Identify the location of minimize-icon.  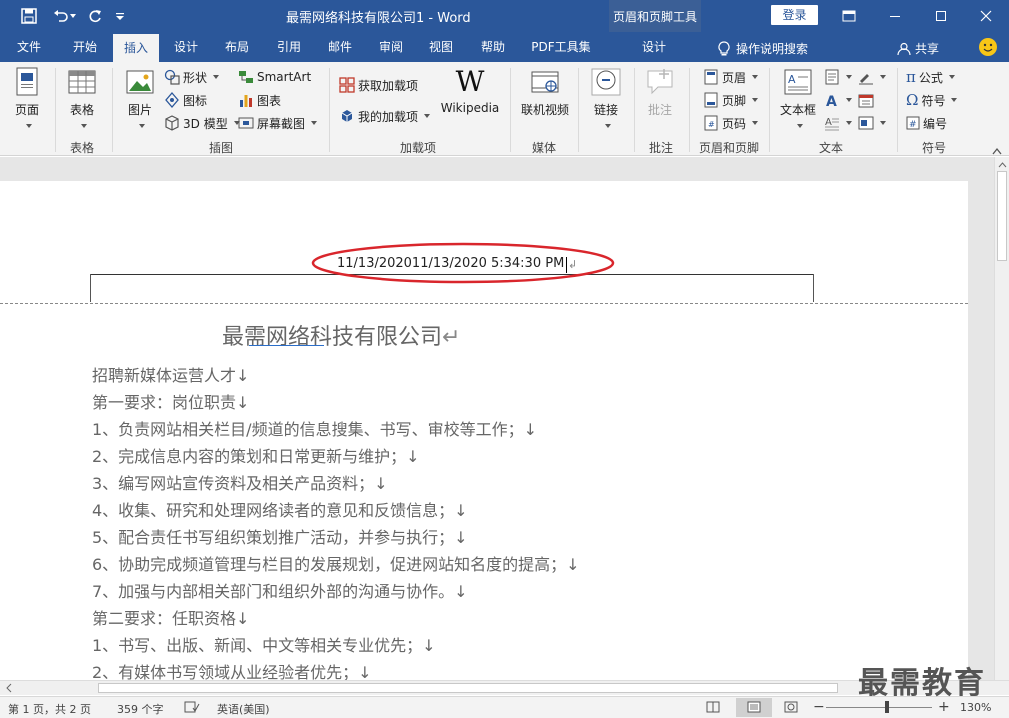
(895, 16).